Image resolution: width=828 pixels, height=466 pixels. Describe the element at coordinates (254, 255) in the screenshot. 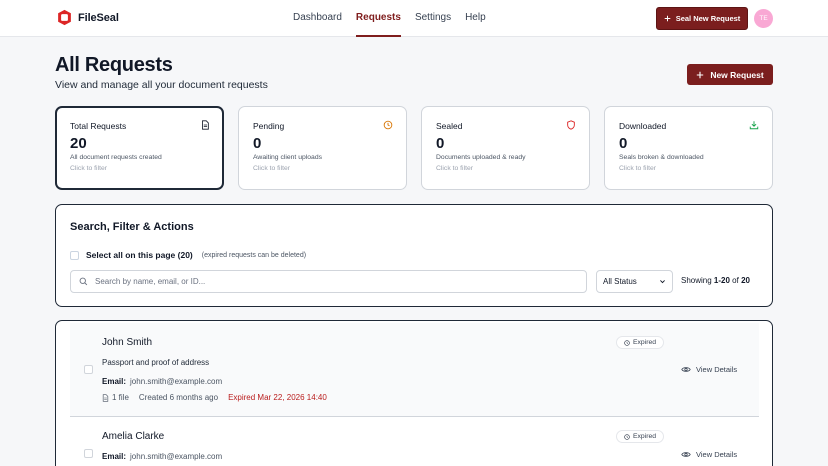

I see `select-all-note: (expired requests can be deleted)` at that location.